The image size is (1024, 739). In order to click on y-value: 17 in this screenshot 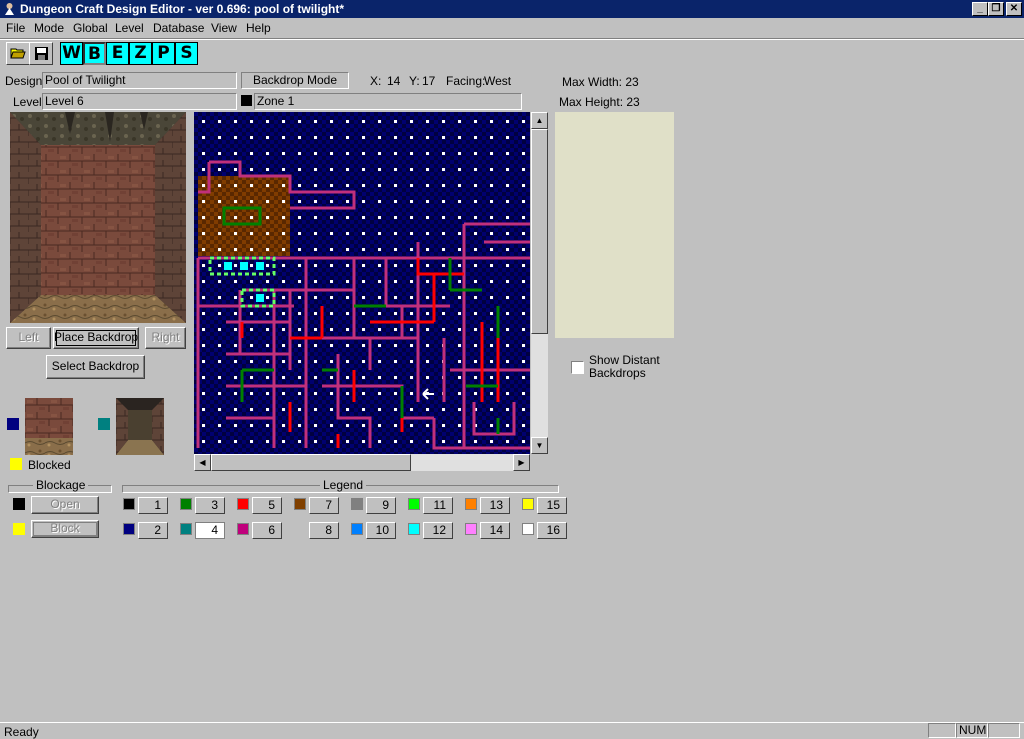, I will do `click(429, 81)`.